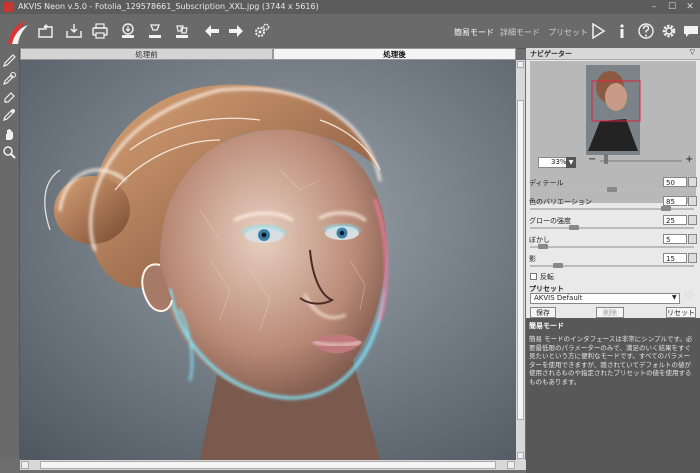 The image size is (700, 473). What do you see at coordinates (394, 54) in the screenshot?
I see `tab-after: 処理後` at bounding box center [394, 54].